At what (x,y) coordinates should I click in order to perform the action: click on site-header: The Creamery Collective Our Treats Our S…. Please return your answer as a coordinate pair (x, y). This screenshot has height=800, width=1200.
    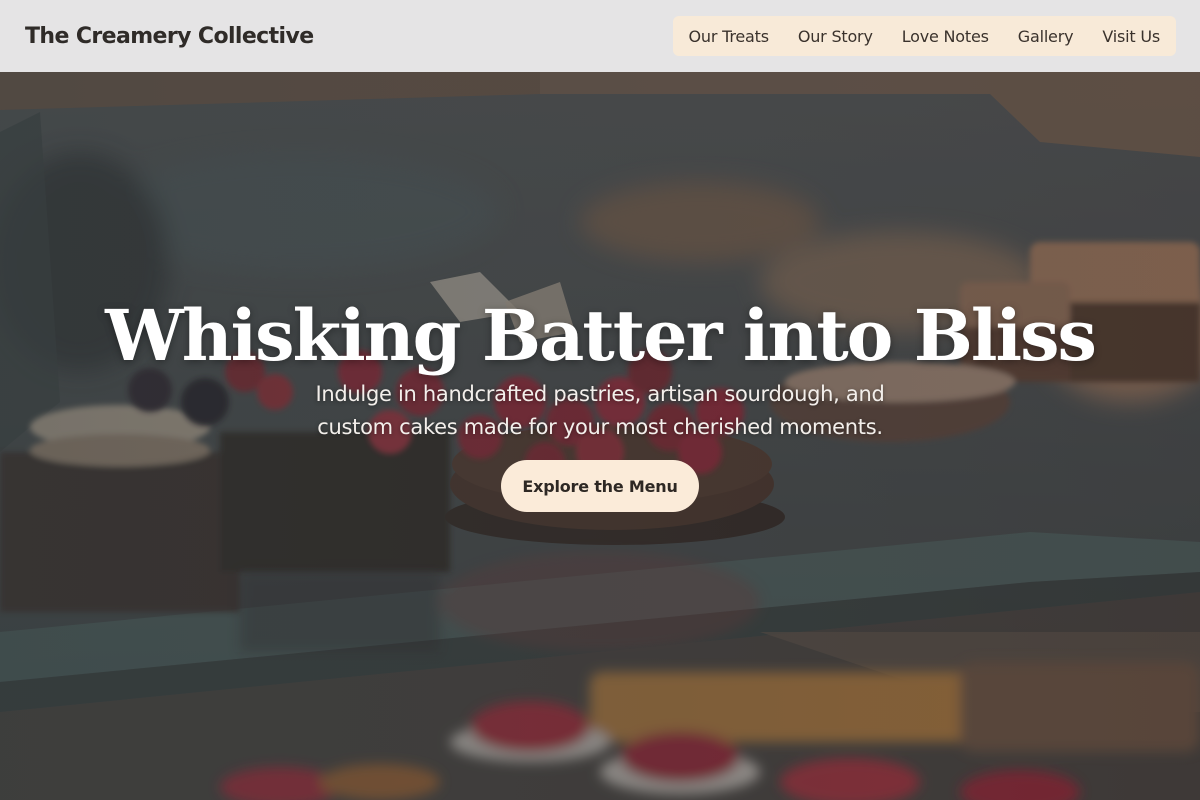
    Looking at the image, I should click on (600, 36).